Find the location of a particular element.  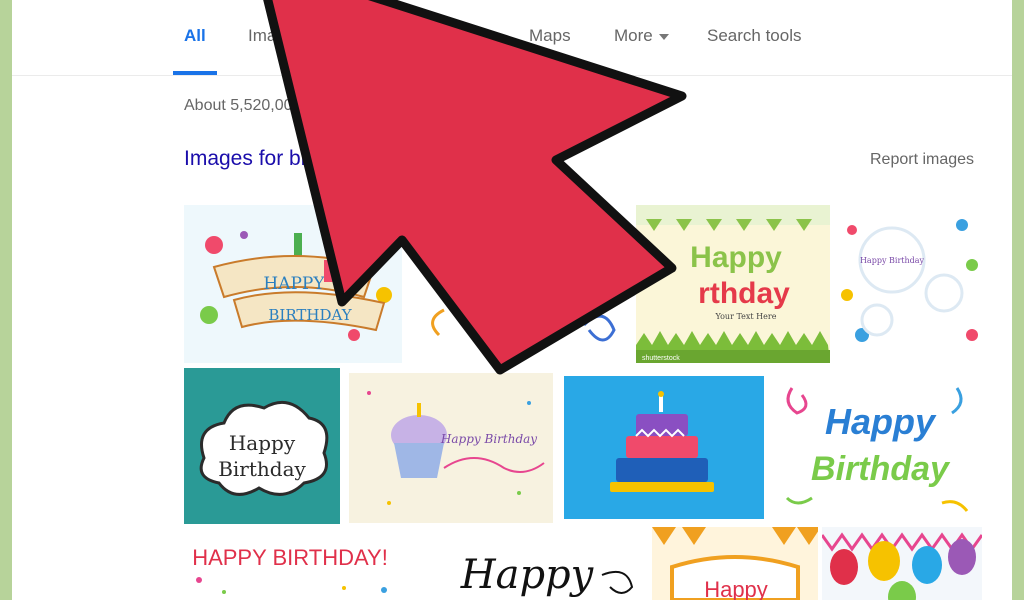

t3-line2: rthday is located at coordinates (744, 293).